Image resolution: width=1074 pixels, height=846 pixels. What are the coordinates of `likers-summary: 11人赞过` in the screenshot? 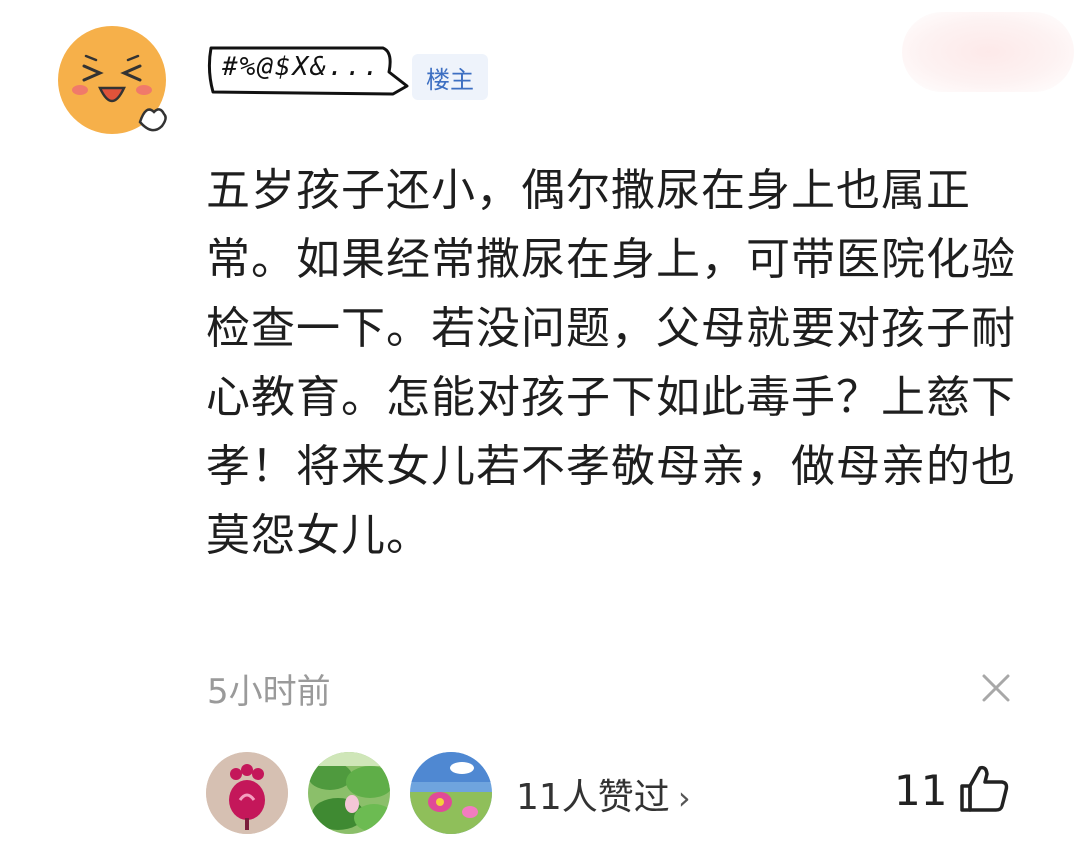 It's located at (593, 797).